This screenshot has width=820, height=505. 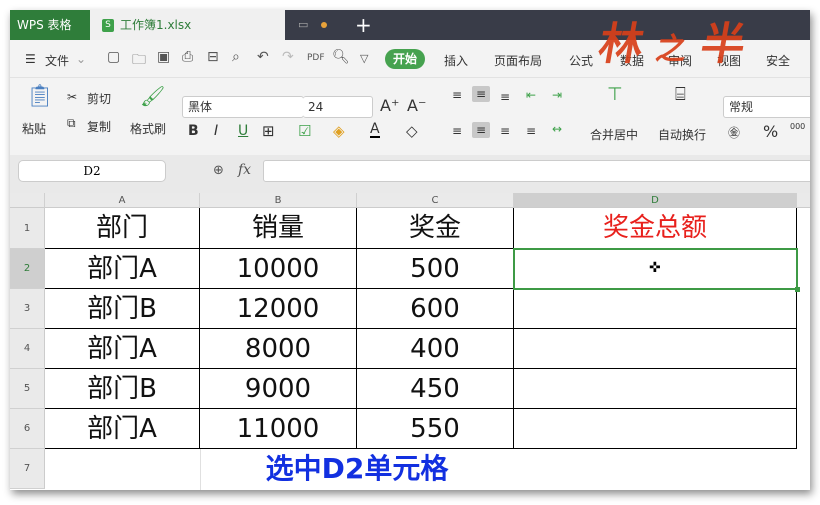 What do you see at coordinates (682, 134) in the screenshot?
I see `wrap-text-button: 自动换行` at bounding box center [682, 134].